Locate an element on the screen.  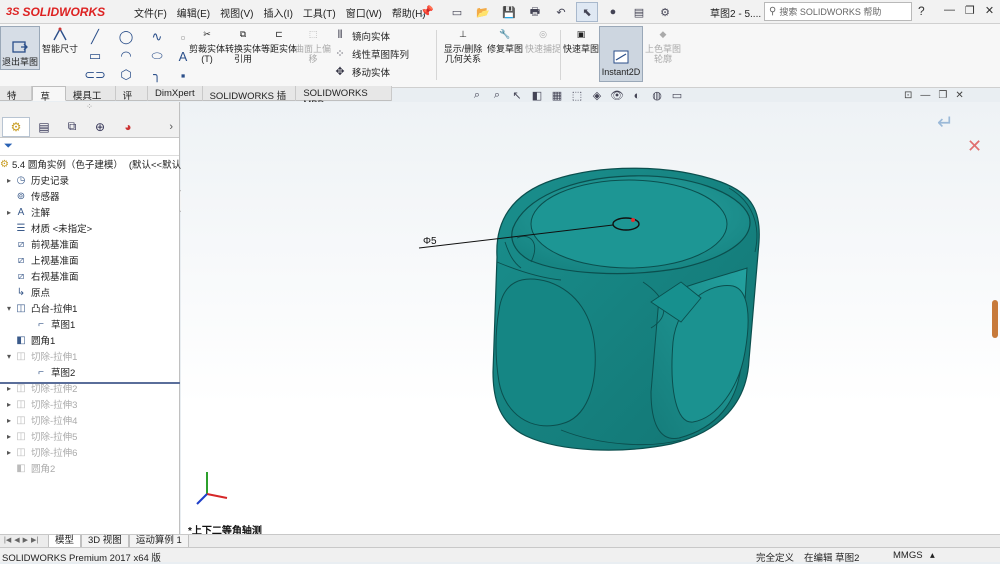
menu-window: 窗口(W) is located at coordinates (364, 12).